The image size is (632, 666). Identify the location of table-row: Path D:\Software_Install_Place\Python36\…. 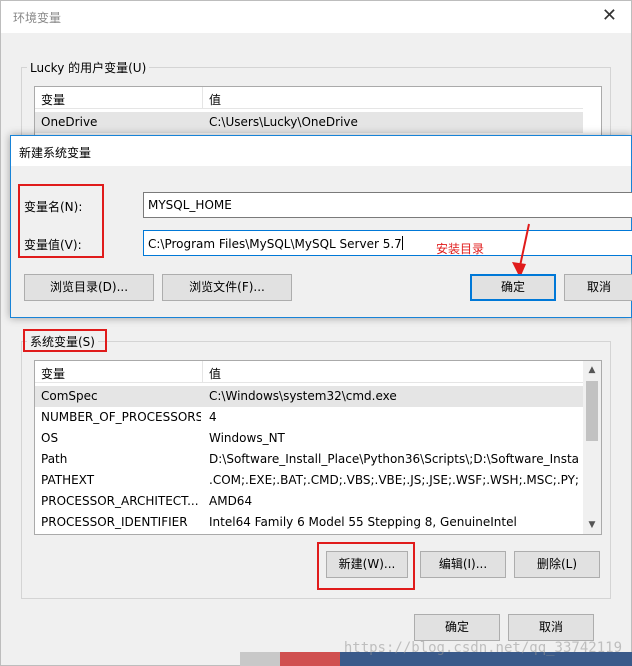
(309, 459).